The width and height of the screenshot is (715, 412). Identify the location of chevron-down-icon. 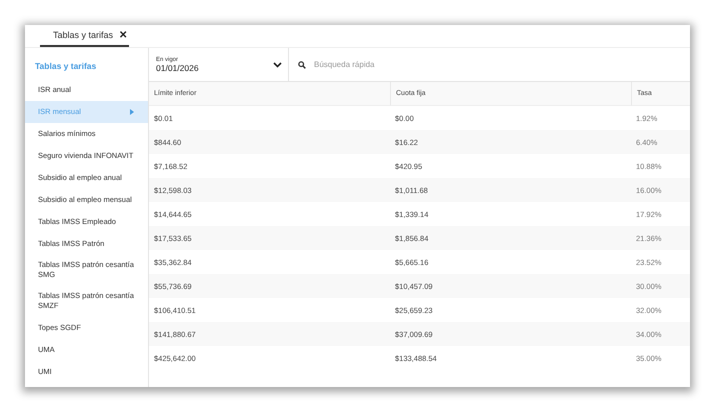
(277, 65).